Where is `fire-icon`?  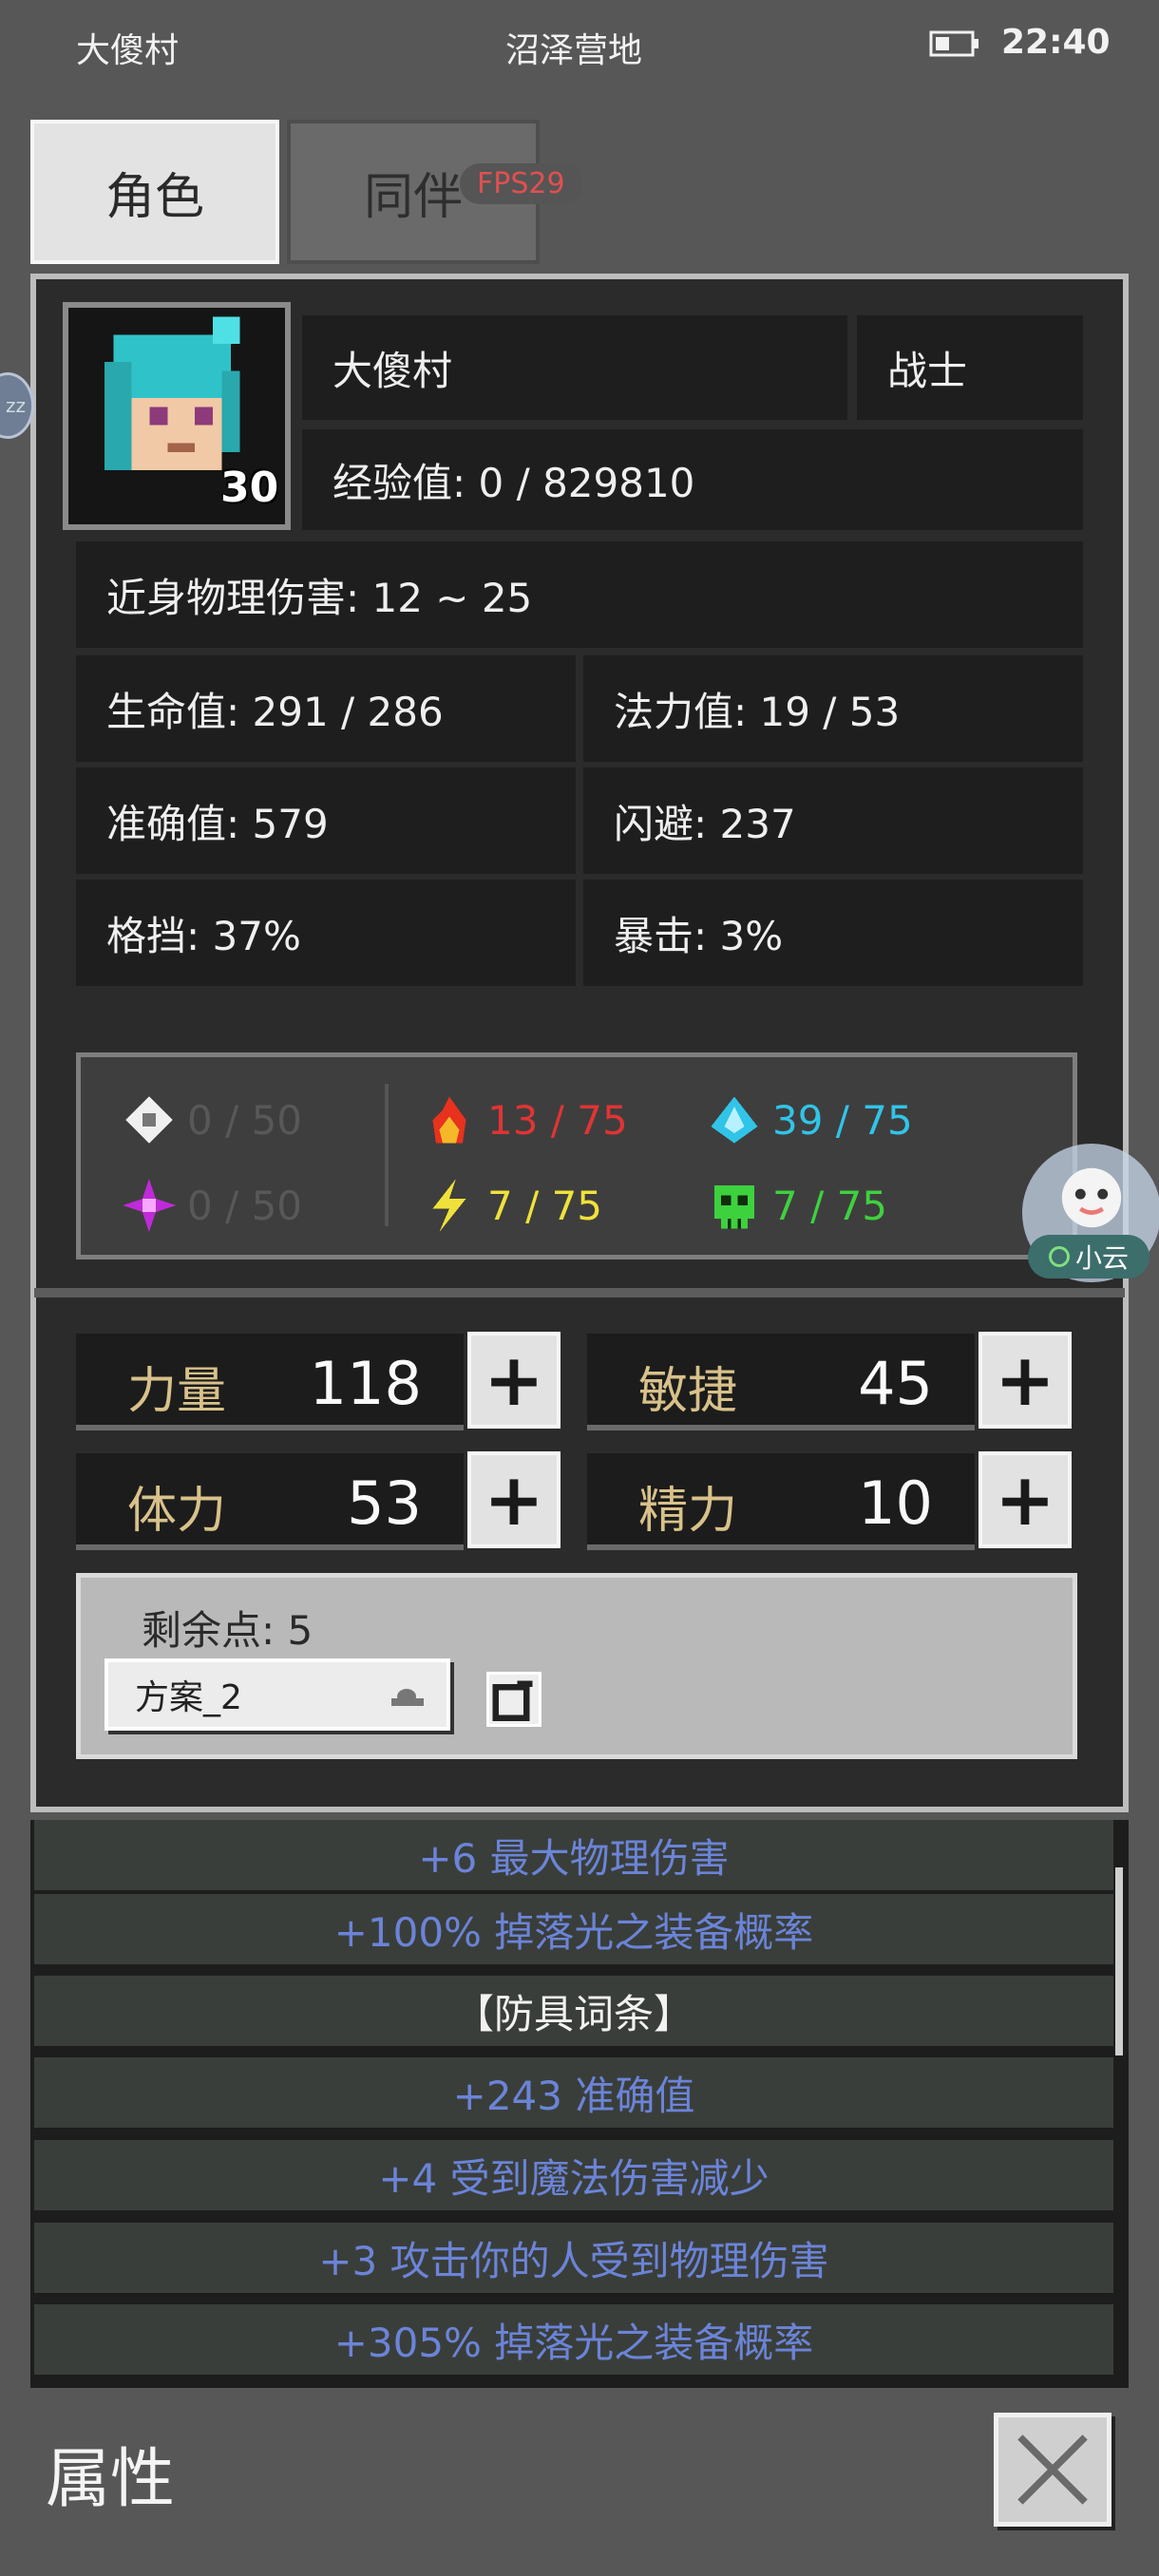 fire-icon is located at coordinates (449, 1120).